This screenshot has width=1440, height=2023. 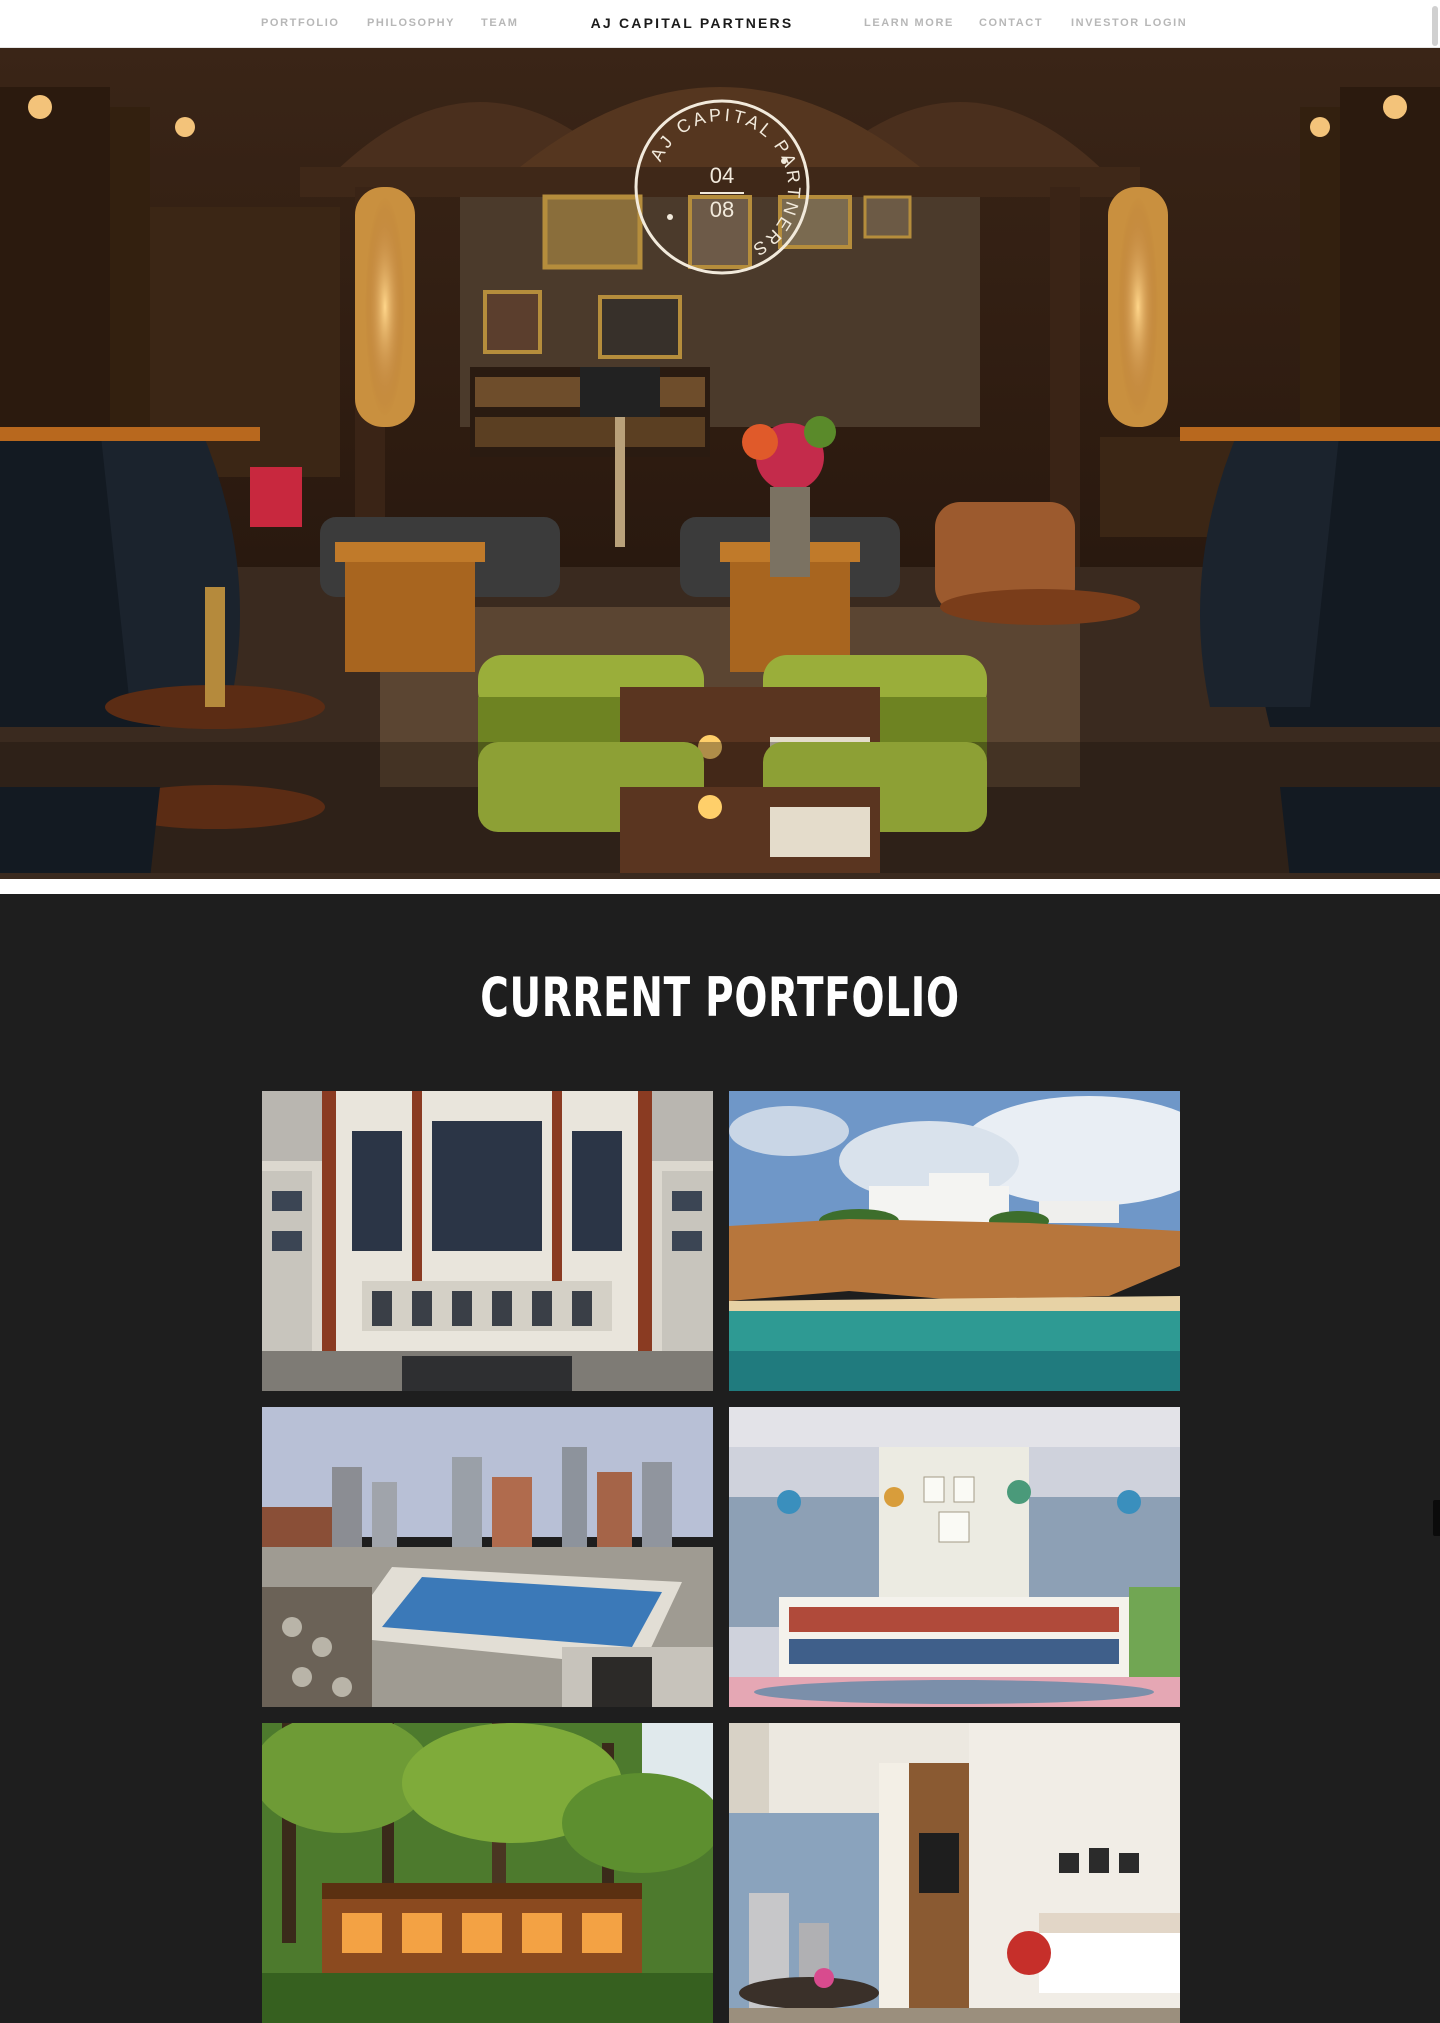 What do you see at coordinates (722, 175) in the screenshot?
I see `seal-number-top: 04` at bounding box center [722, 175].